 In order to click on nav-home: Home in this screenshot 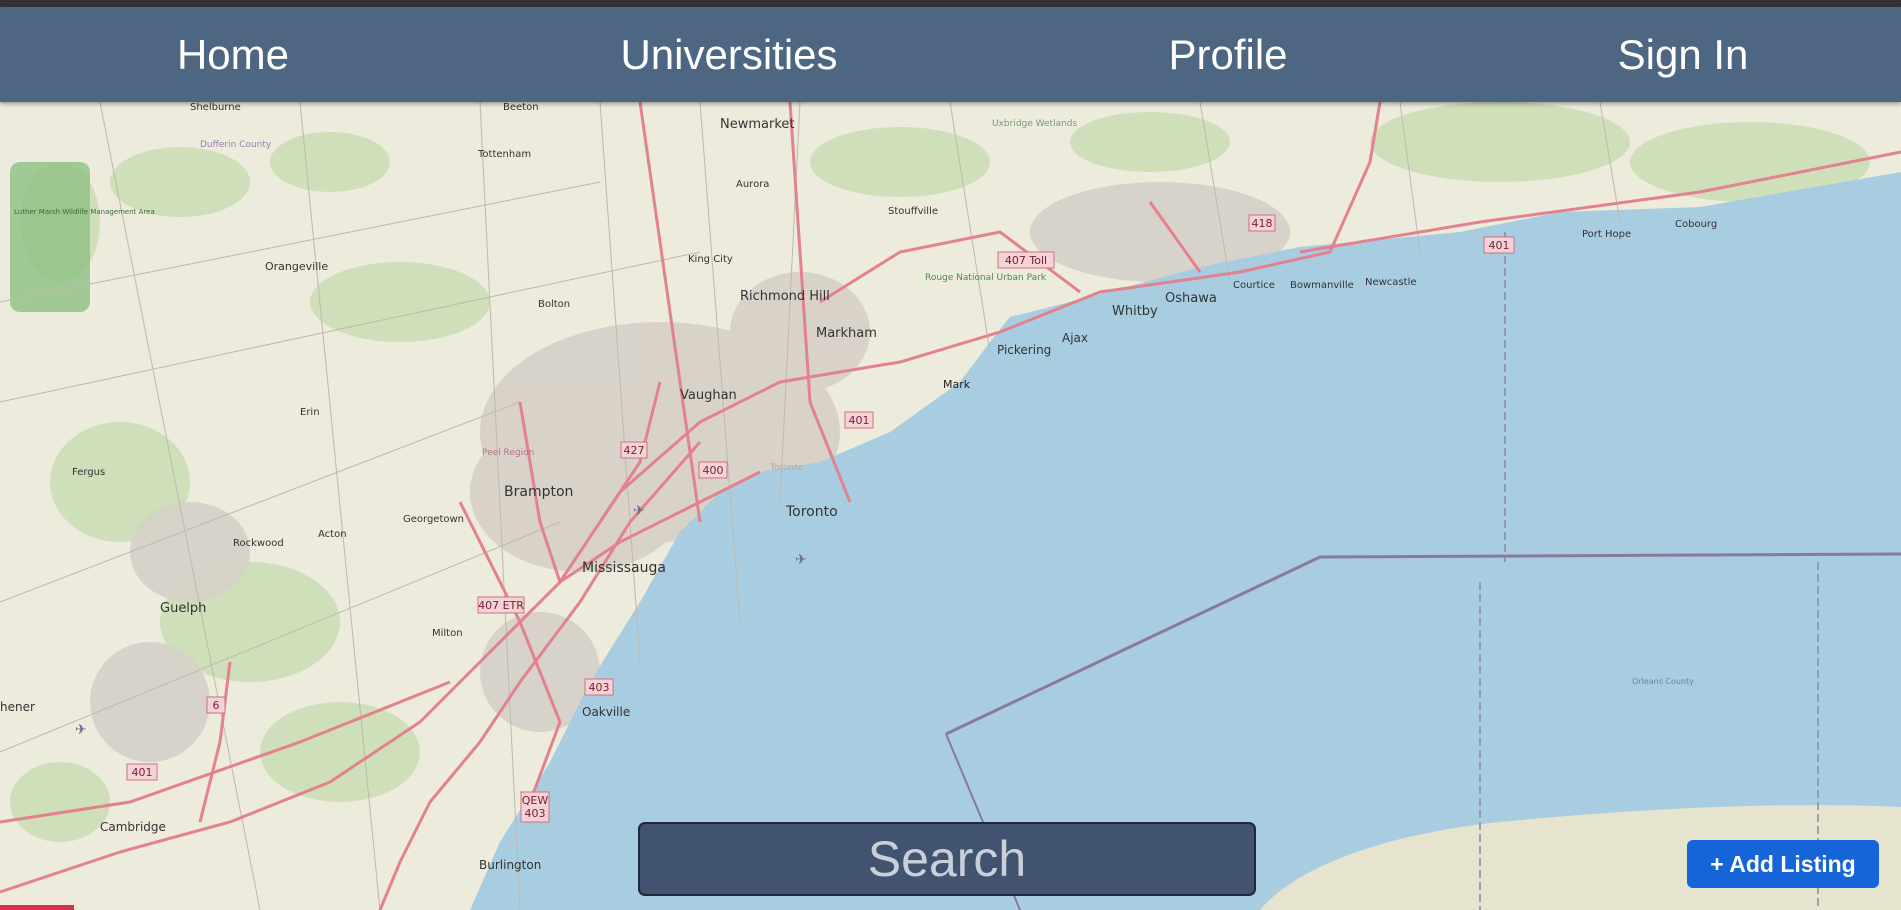, I will do `click(233, 54)`.